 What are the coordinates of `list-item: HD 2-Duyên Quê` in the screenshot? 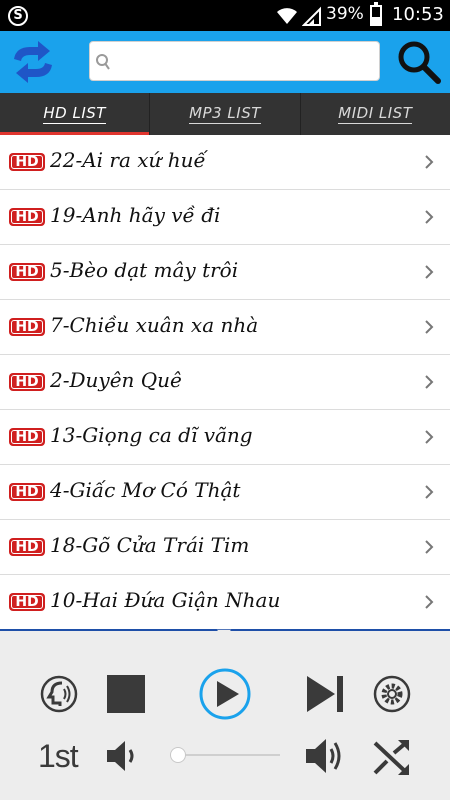 It's located at (225, 382).